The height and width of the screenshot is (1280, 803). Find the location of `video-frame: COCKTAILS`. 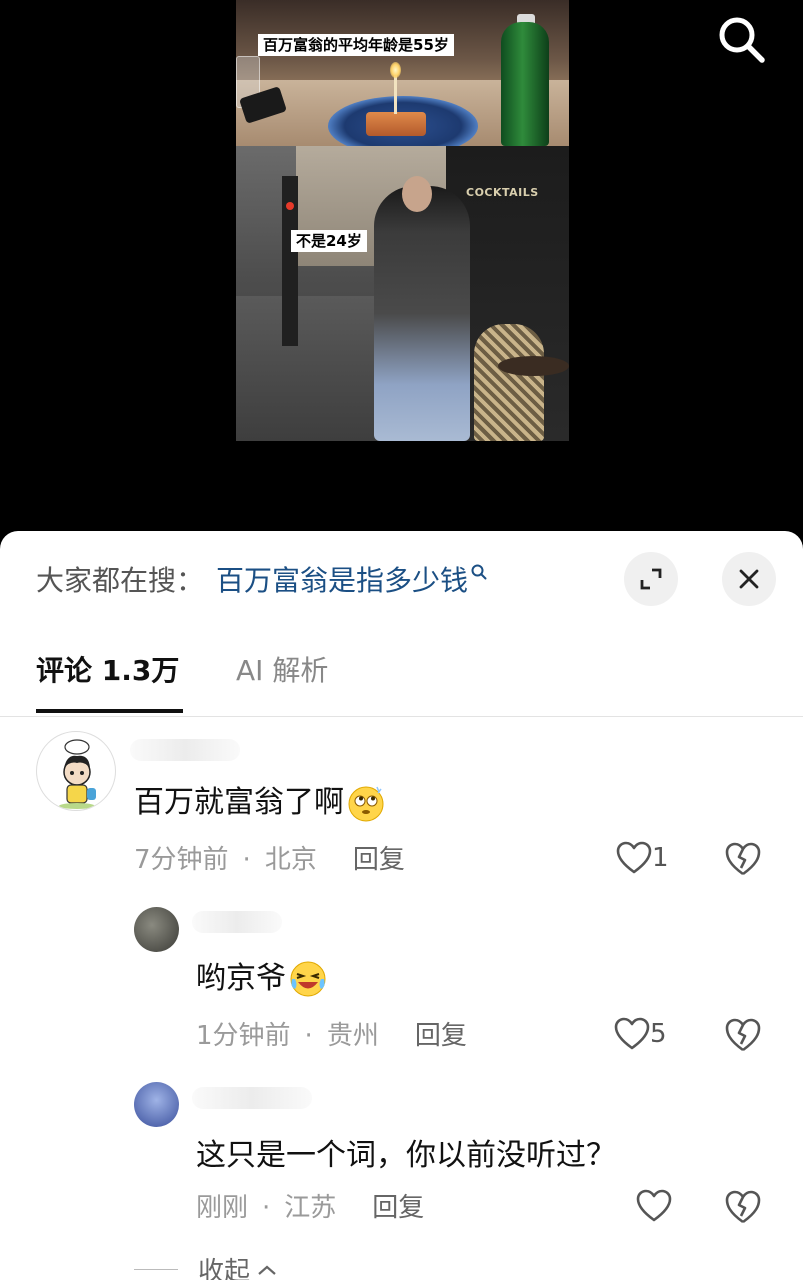

video-frame: COCKTAILS is located at coordinates (402, 220).